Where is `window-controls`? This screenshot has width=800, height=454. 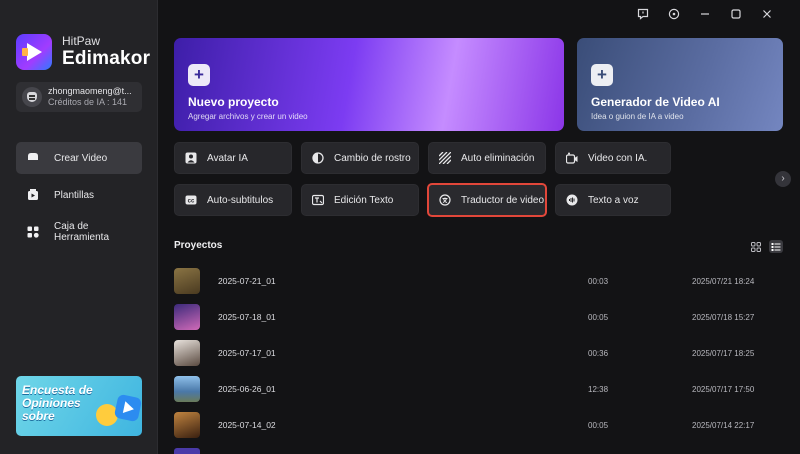 window-controls is located at coordinates (704, 14).